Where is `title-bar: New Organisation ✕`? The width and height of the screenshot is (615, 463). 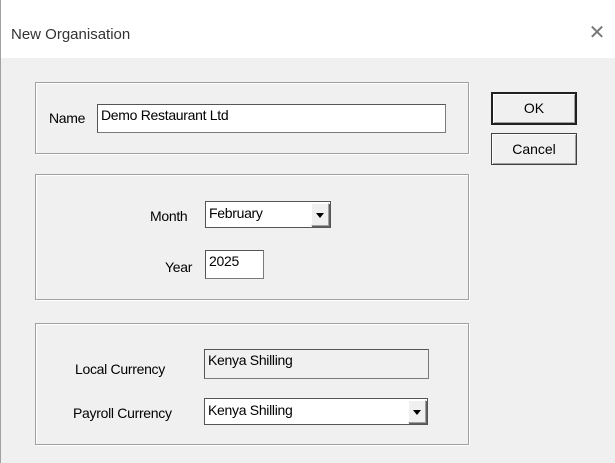 title-bar: New Organisation ✕ is located at coordinates (308, 29).